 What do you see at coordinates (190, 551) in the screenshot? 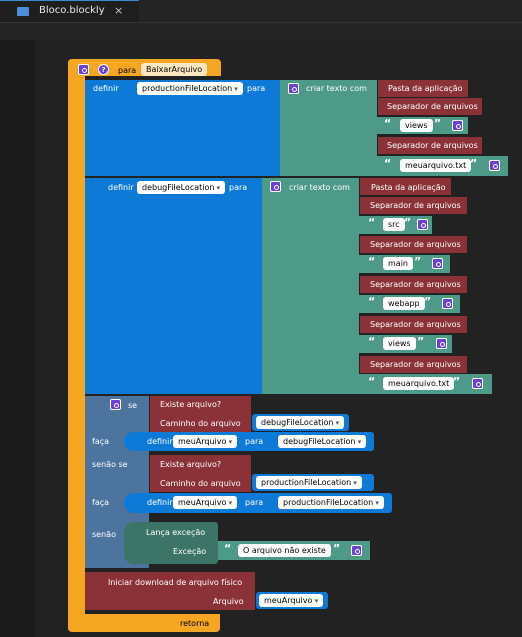
I see `exception-label: Exceção` at bounding box center [190, 551].